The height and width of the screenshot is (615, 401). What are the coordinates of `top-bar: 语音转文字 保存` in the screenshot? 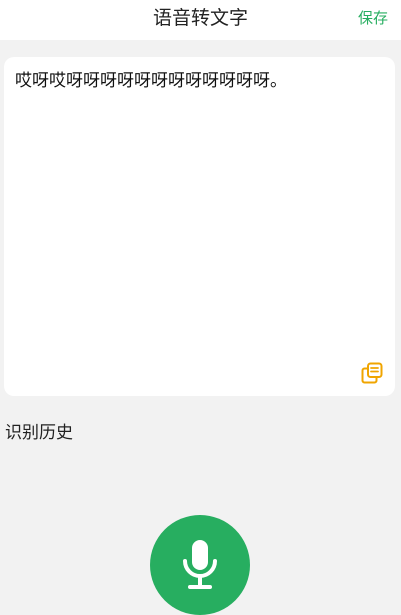 It's located at (200, 20).